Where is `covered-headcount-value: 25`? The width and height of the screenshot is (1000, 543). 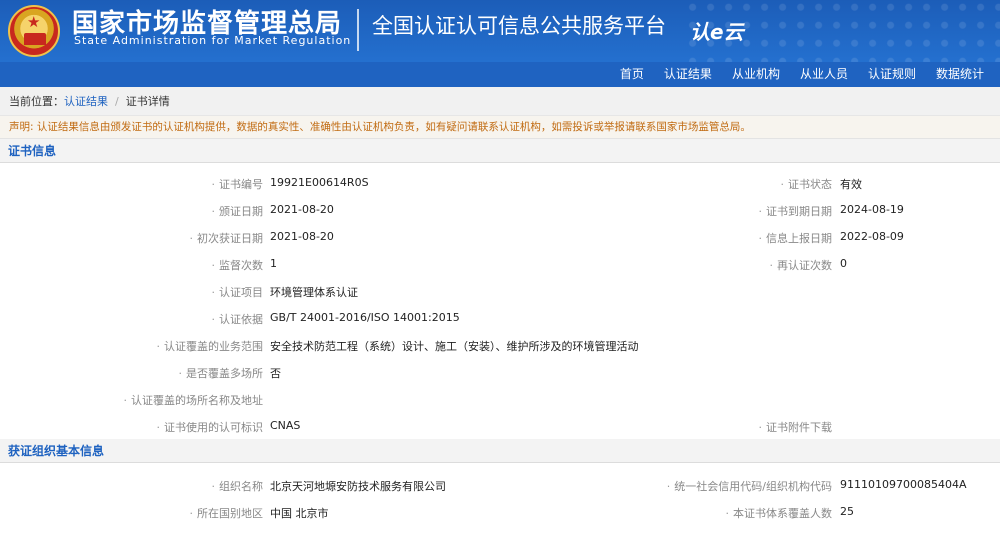
covered-headcount-value: 25 is located at coordinates (847, 511).